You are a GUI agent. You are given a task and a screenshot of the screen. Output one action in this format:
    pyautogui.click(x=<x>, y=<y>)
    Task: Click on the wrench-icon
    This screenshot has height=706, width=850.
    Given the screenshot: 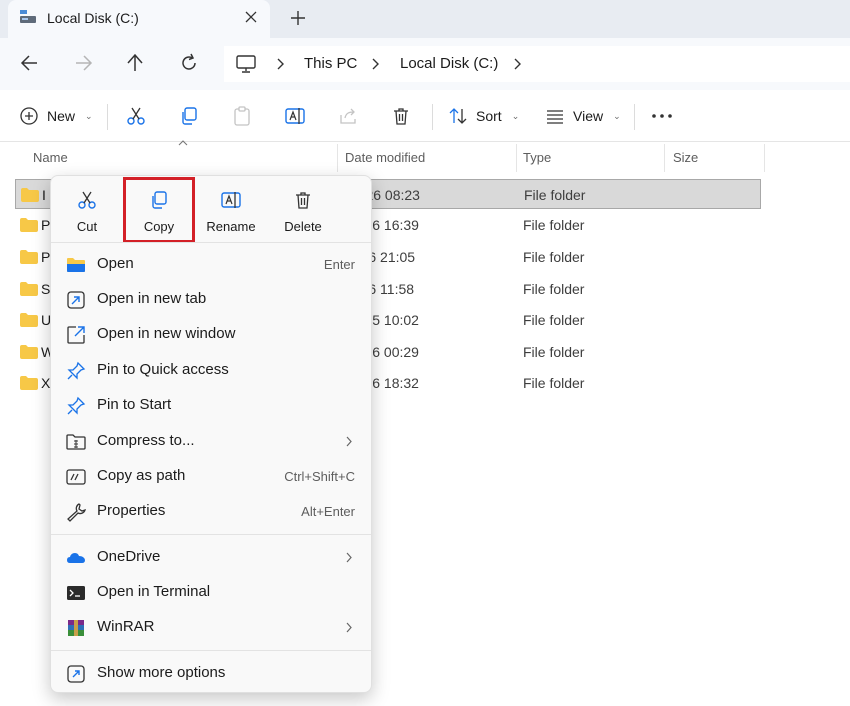 What is the action you would take?
    pyautogui.click(x=76, y=512)
    